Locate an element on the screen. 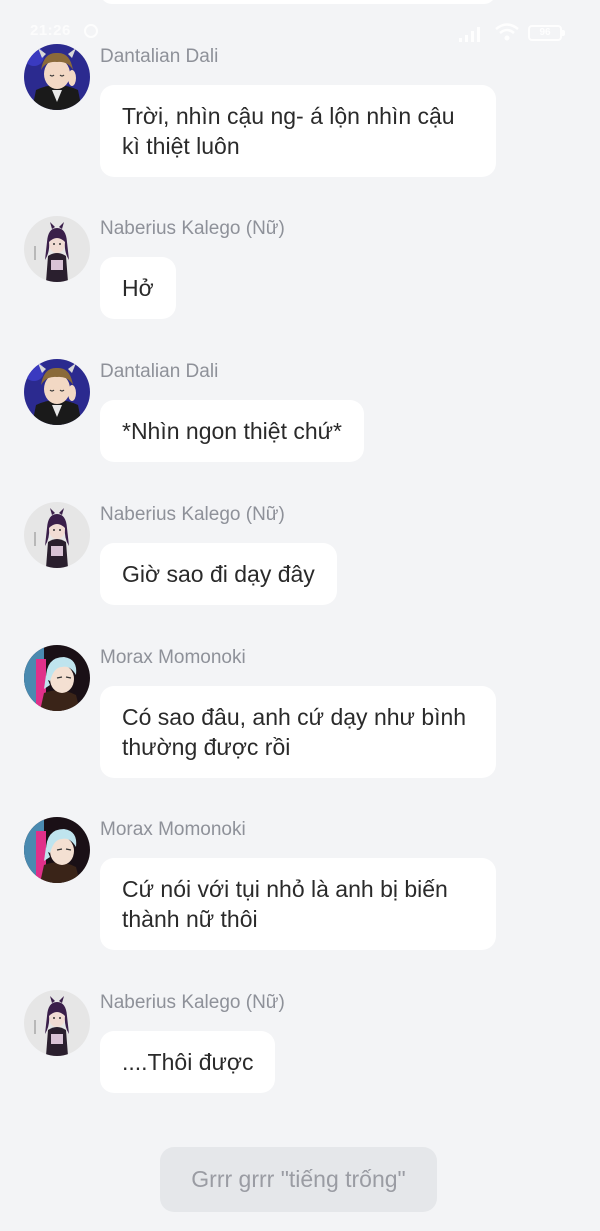  previous-message-bubble is located at coordinates (298, 2).